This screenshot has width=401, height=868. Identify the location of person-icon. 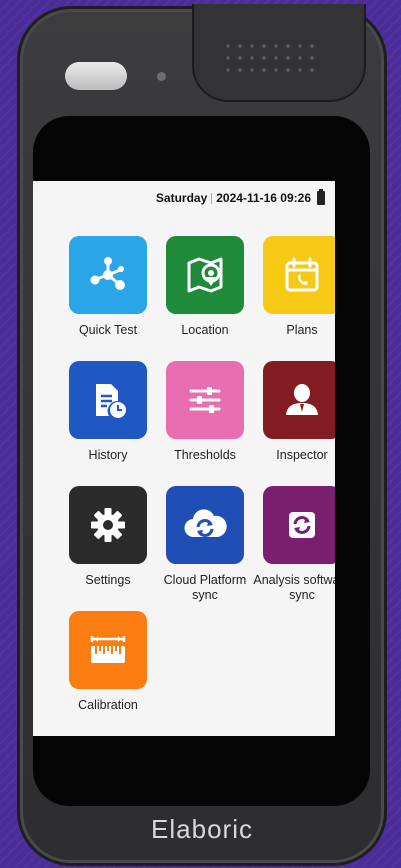
(299, 400).